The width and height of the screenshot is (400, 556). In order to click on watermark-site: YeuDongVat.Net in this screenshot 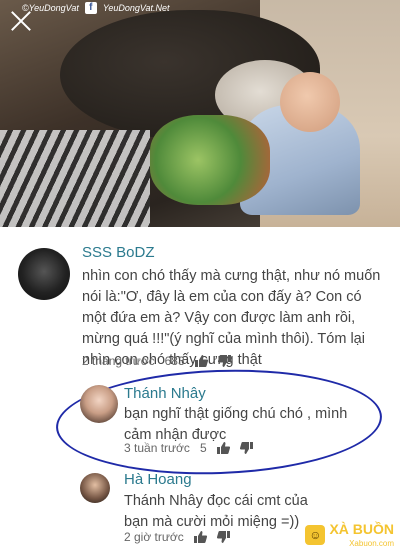, I will do `click(136, 8)`.